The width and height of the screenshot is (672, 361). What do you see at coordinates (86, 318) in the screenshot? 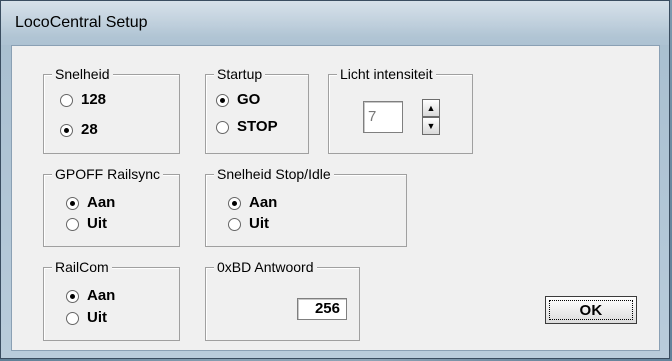
I see `railcom-option-uit: Uit` at bounding box center [86, 318].